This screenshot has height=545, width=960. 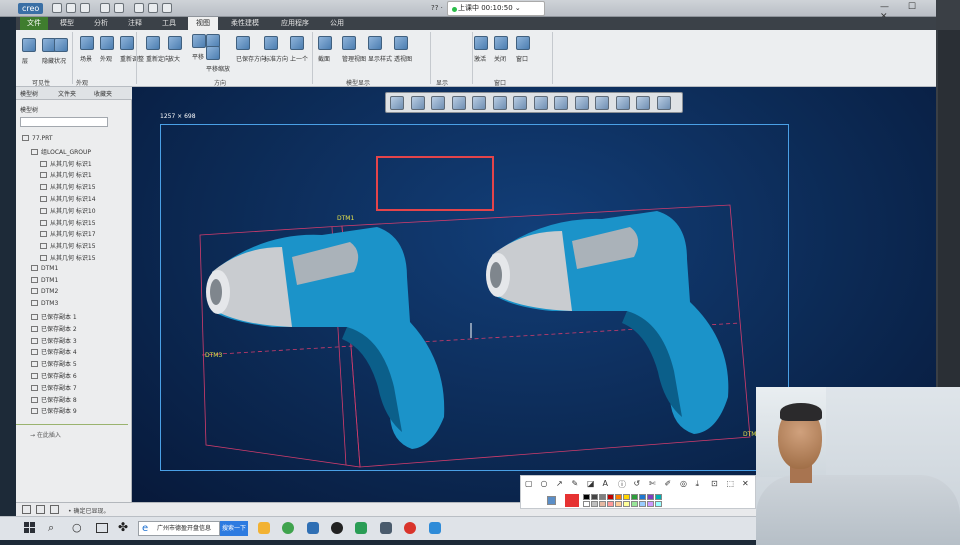 I want to click on tab-4: 工具, so click(x=169, y=23).